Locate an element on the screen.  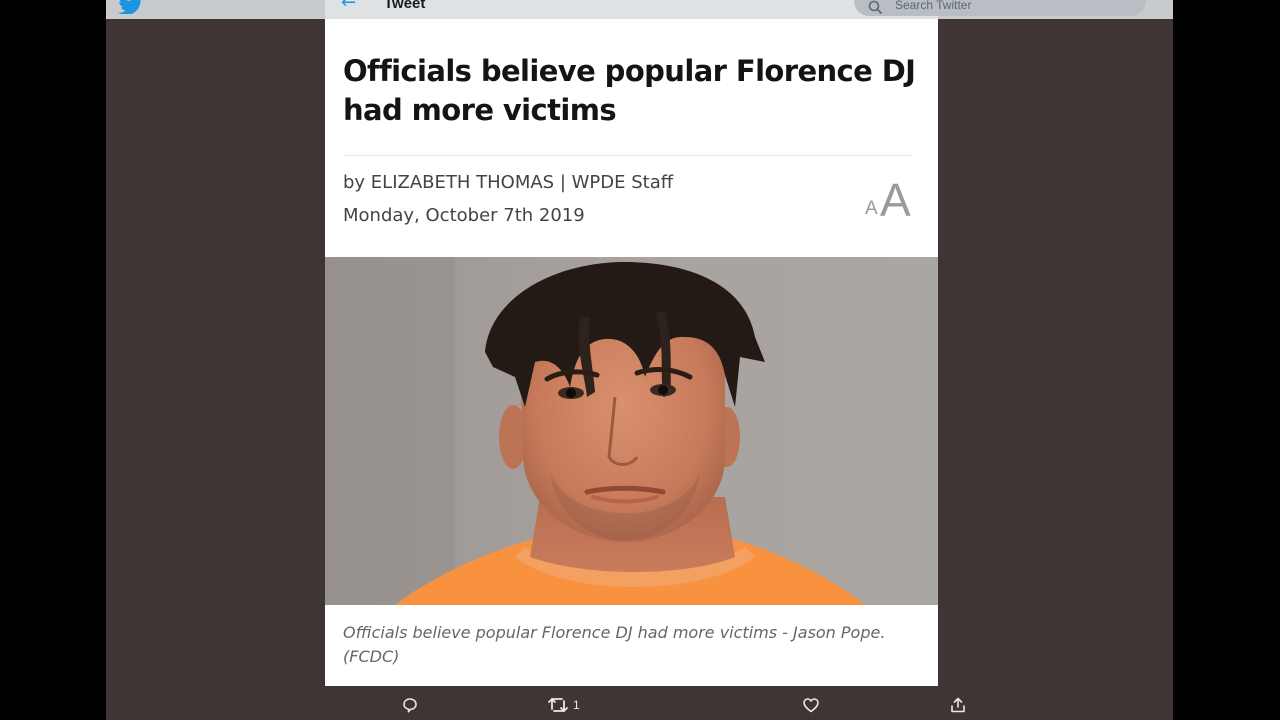
like-button is located at coordinates (811, 706).